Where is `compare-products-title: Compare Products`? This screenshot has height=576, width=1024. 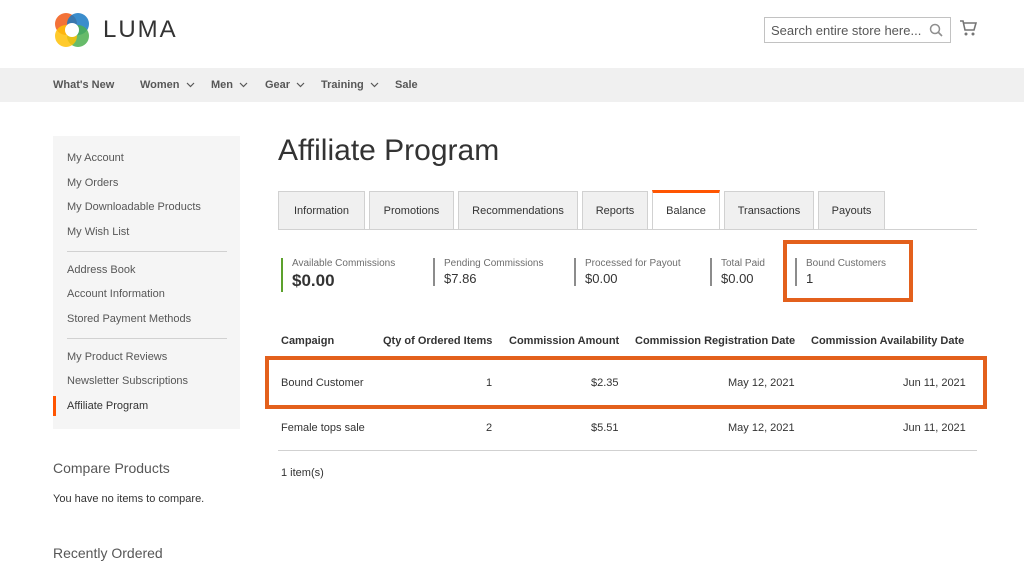 compare-products-title: Compare Products is located at coordinates (111, 468).